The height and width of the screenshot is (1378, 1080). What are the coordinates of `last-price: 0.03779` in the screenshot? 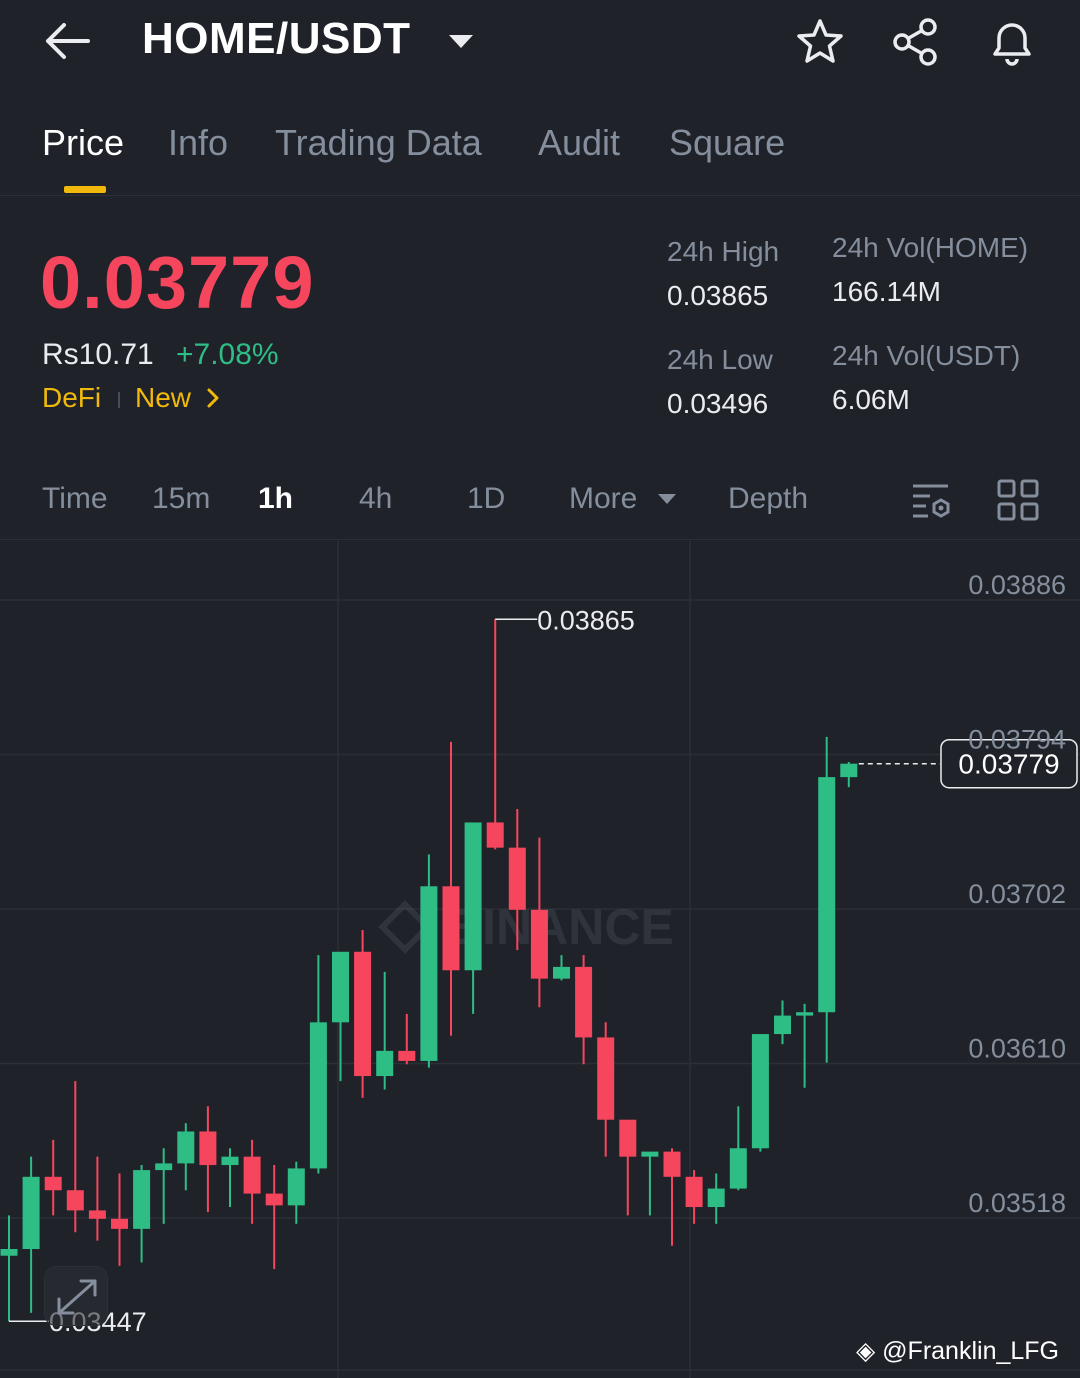 It's located at (177, 282).